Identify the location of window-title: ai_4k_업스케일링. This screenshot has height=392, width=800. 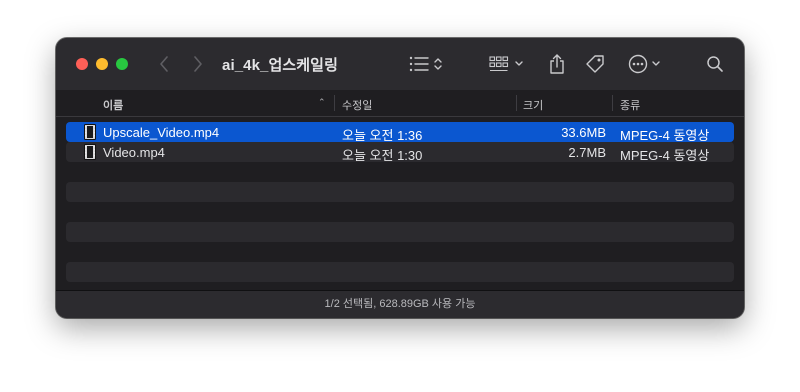
(280, 65).